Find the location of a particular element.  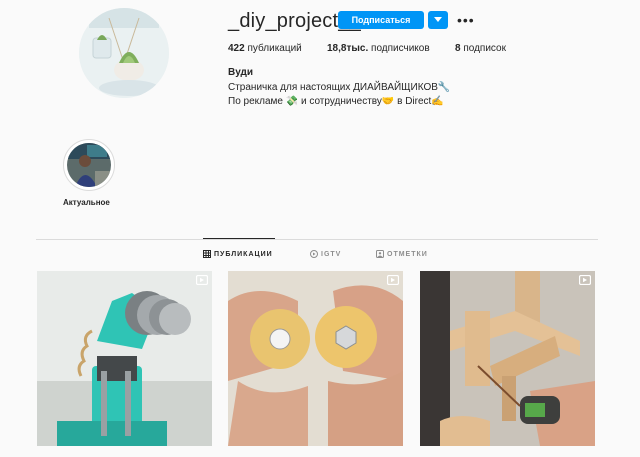

bio-line: По рекламе 💸 и сотрудничеству🤝 в Direct✍ is located at coordinates (336, 101).